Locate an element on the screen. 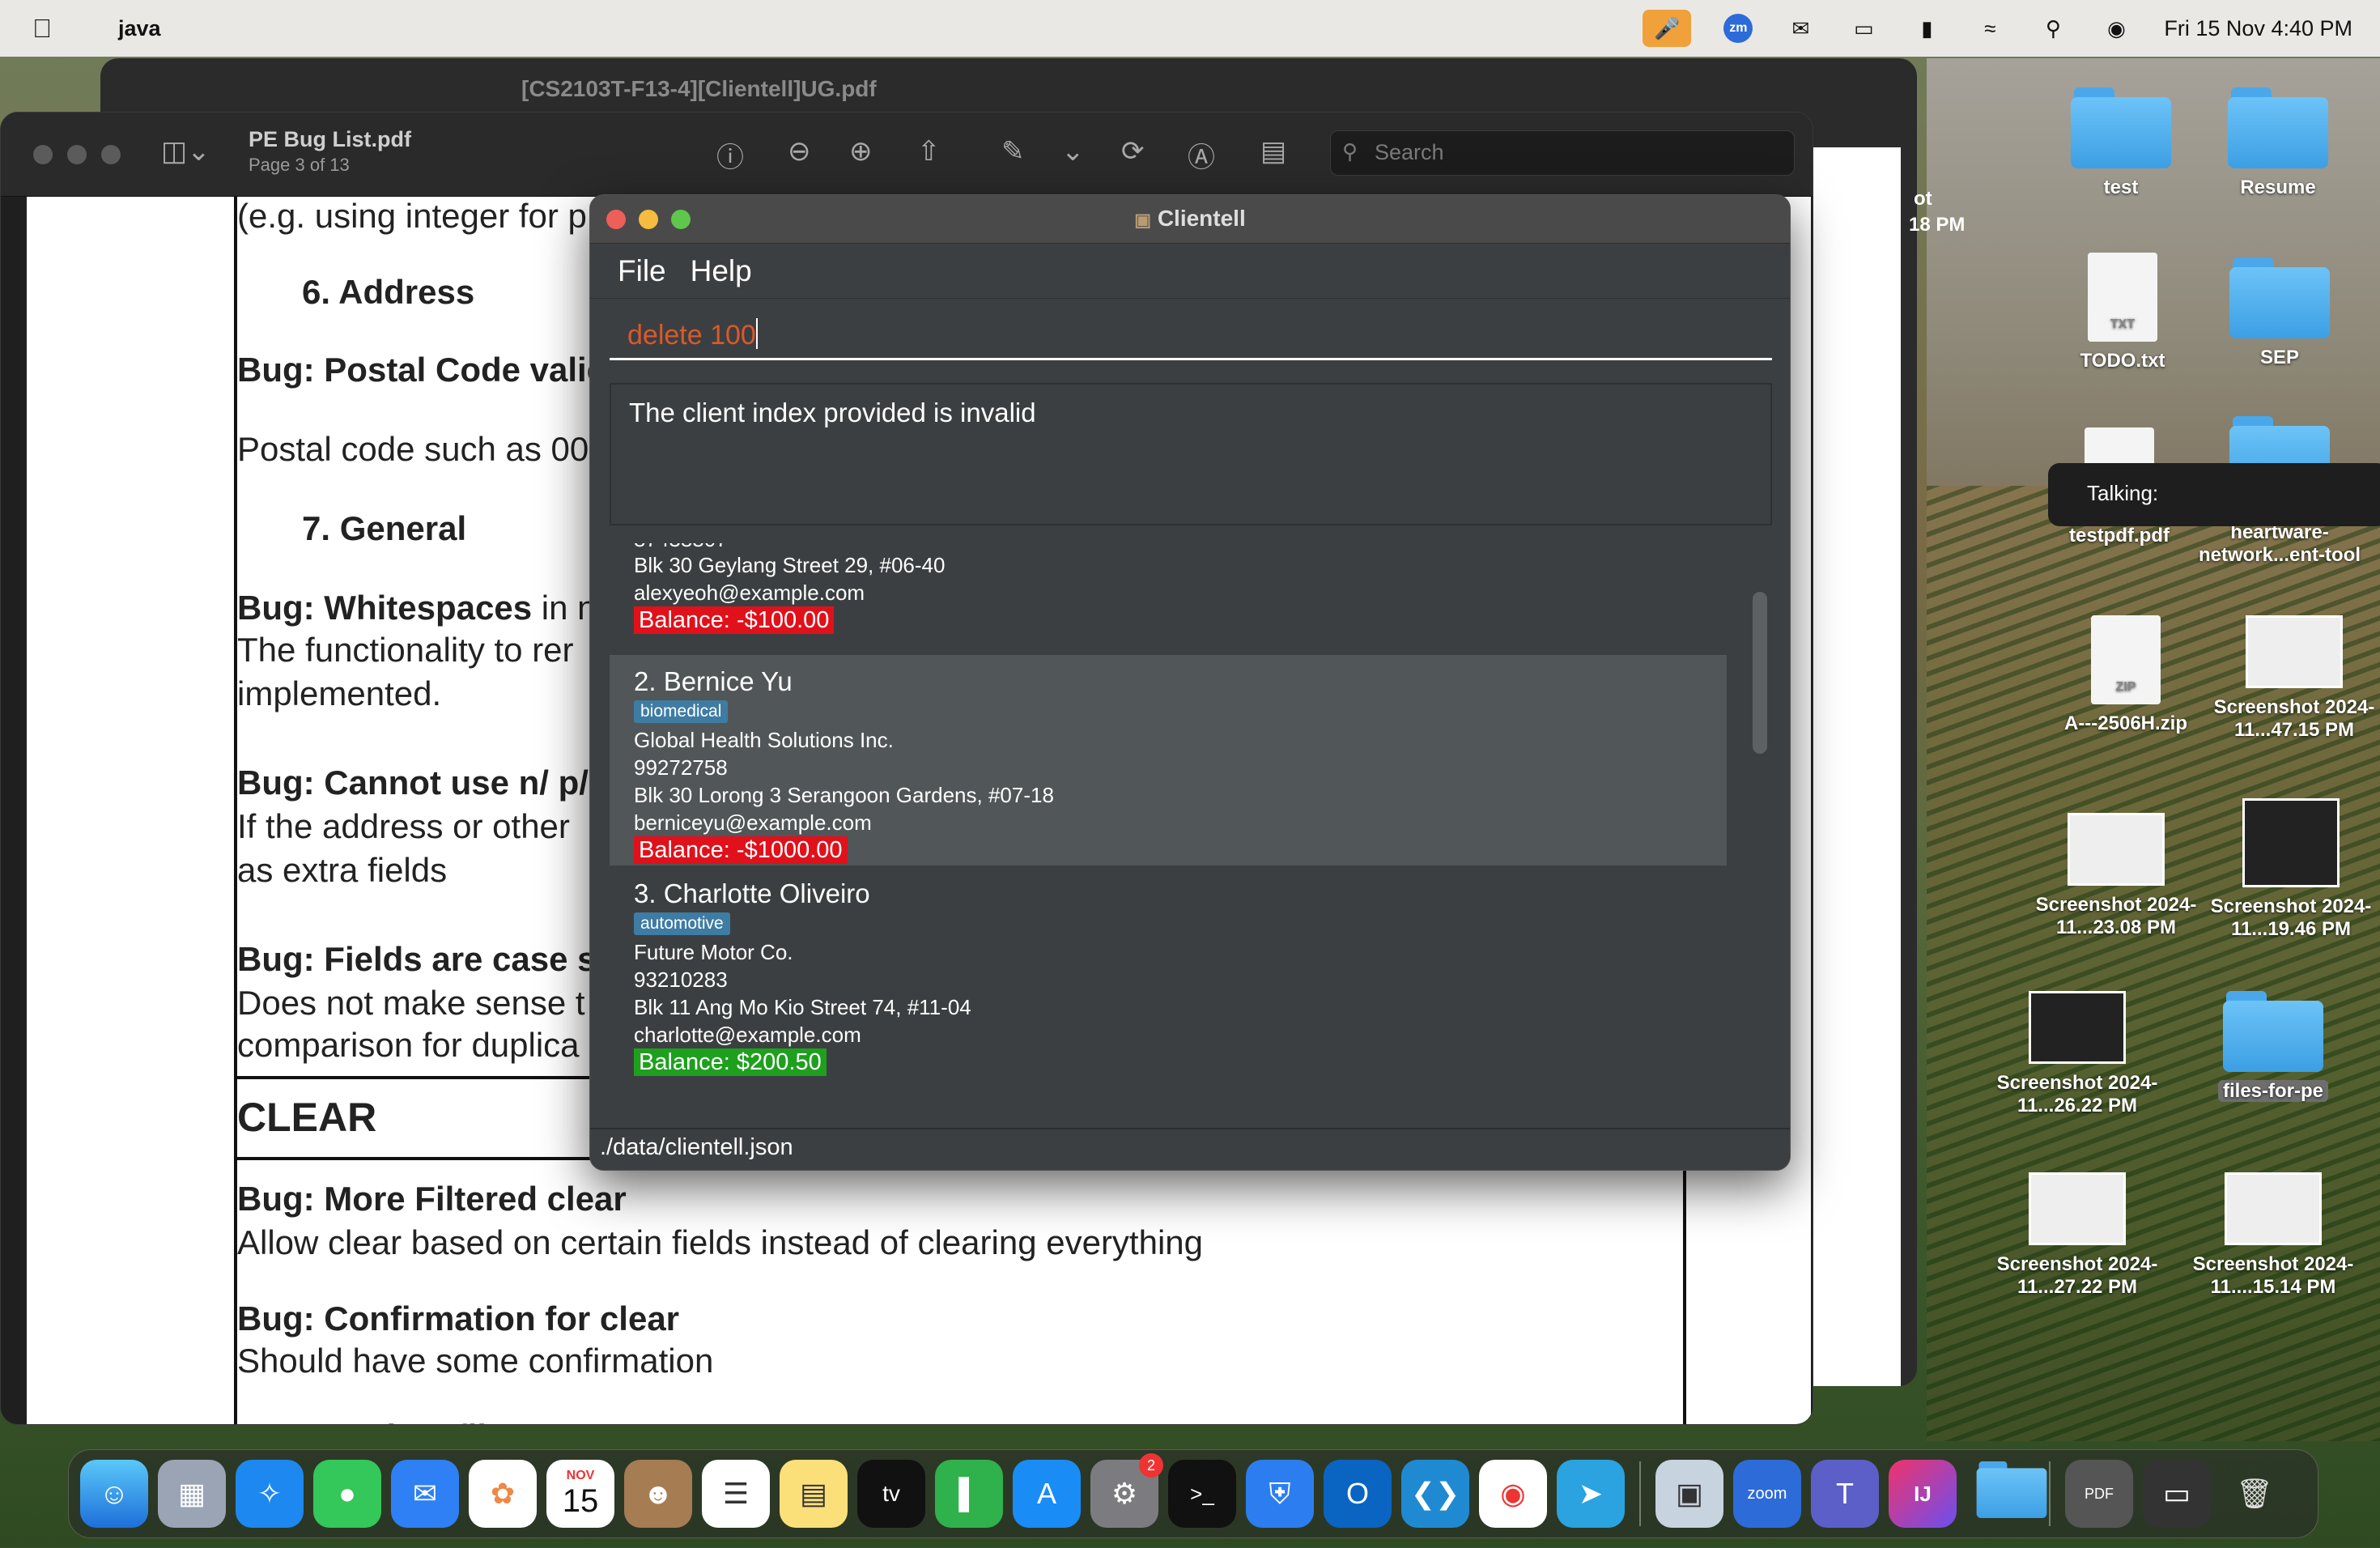  teams-icon: T is located at coordinates (1845, 1494).